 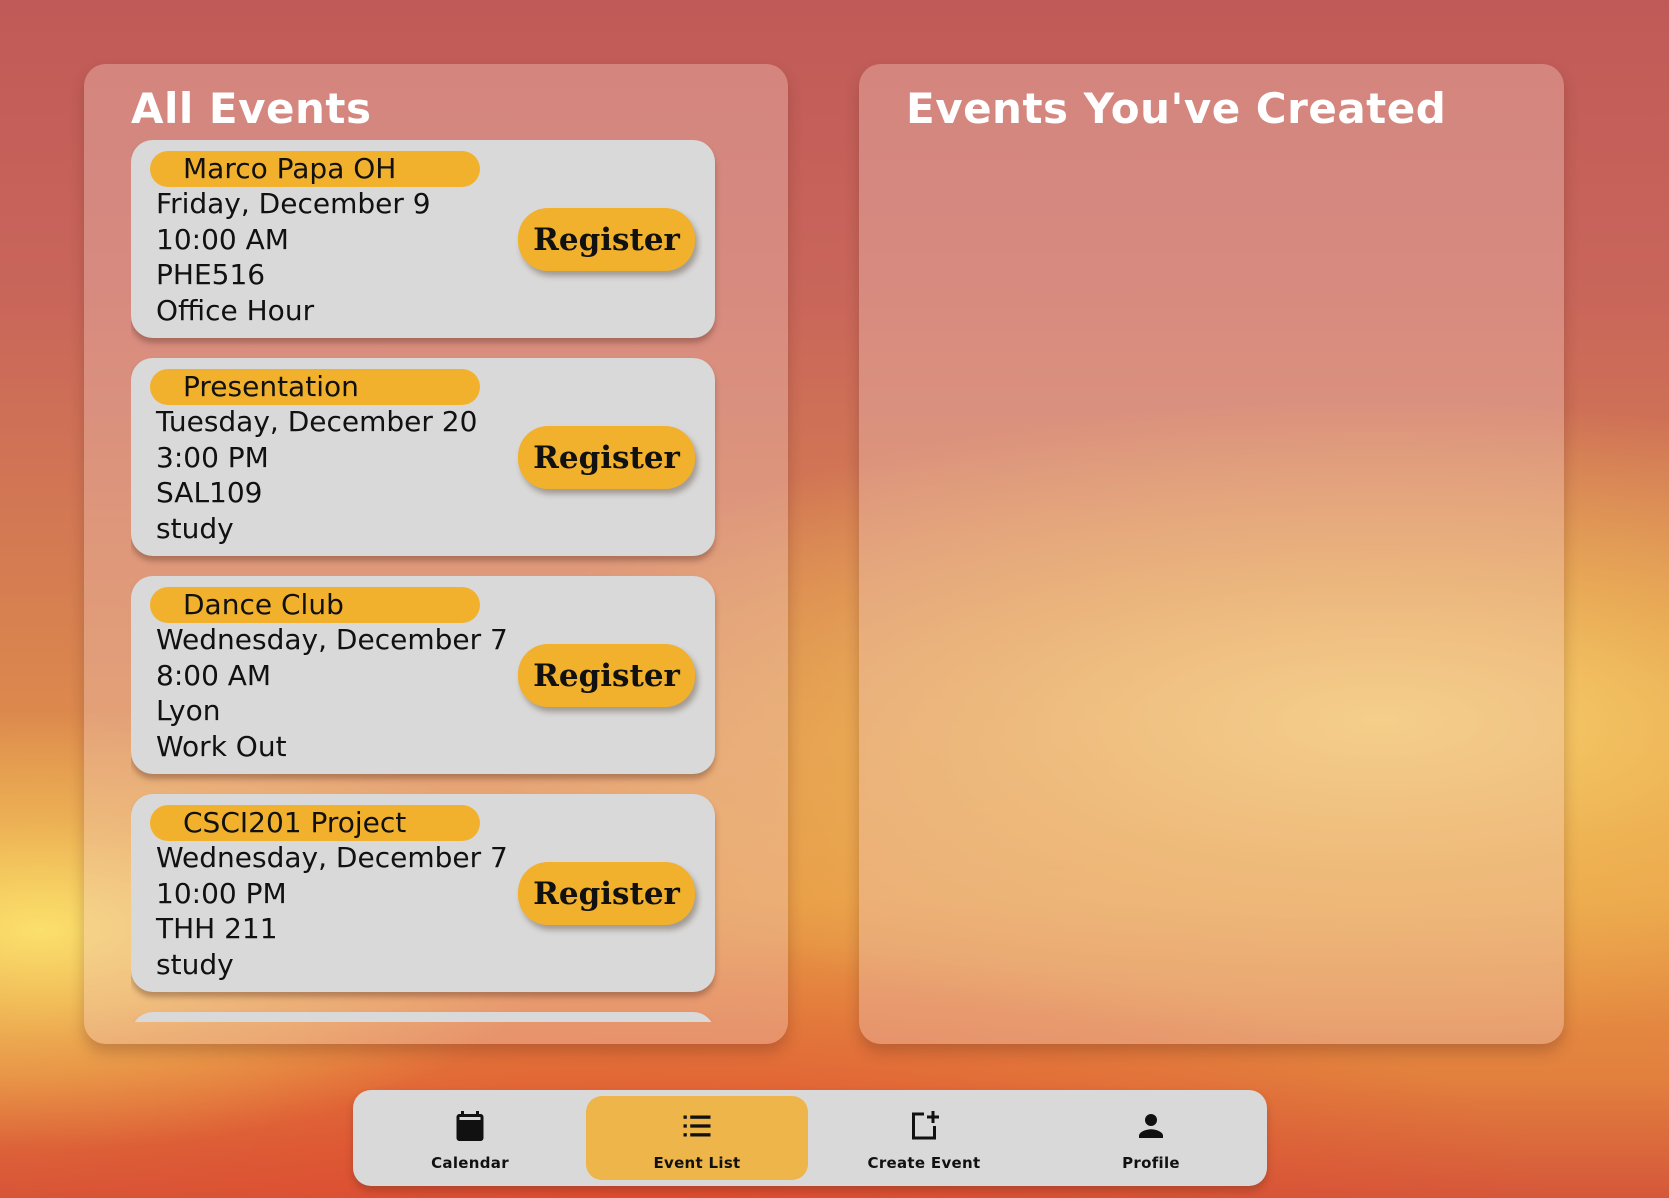 What do you see at coordinates (925, 1125) in the screenshot?
I see `add-box-icon` at bounding box center [925, 1125].